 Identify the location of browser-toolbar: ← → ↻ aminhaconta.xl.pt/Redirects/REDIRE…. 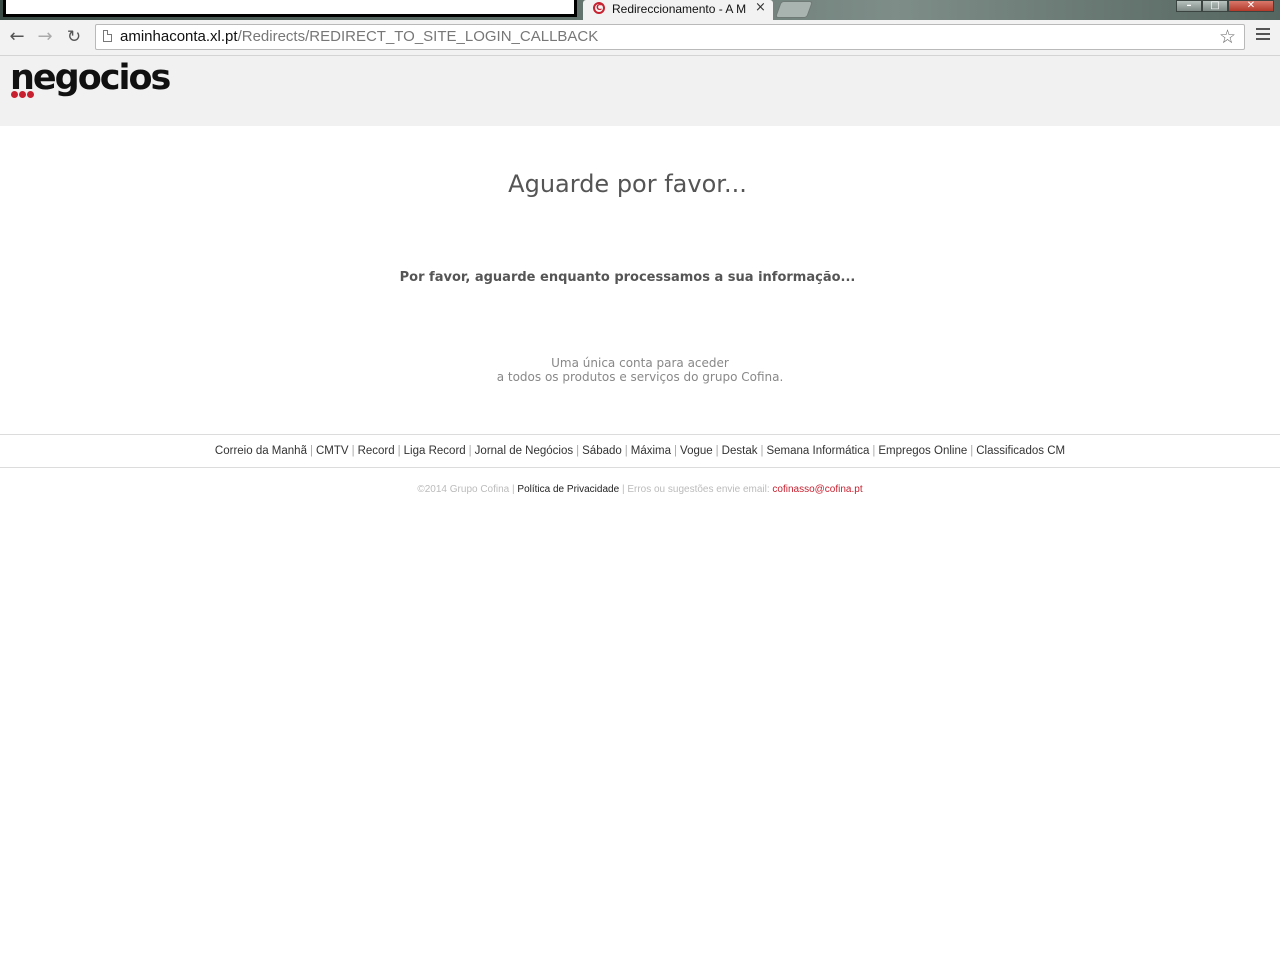
(640, 38).